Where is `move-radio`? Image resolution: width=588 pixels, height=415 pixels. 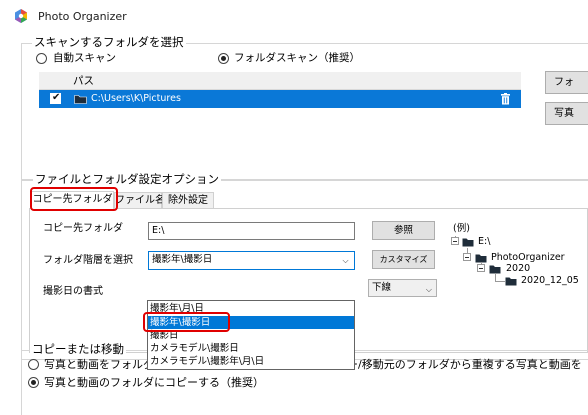
move-radio is located at coordinates (33, 364).